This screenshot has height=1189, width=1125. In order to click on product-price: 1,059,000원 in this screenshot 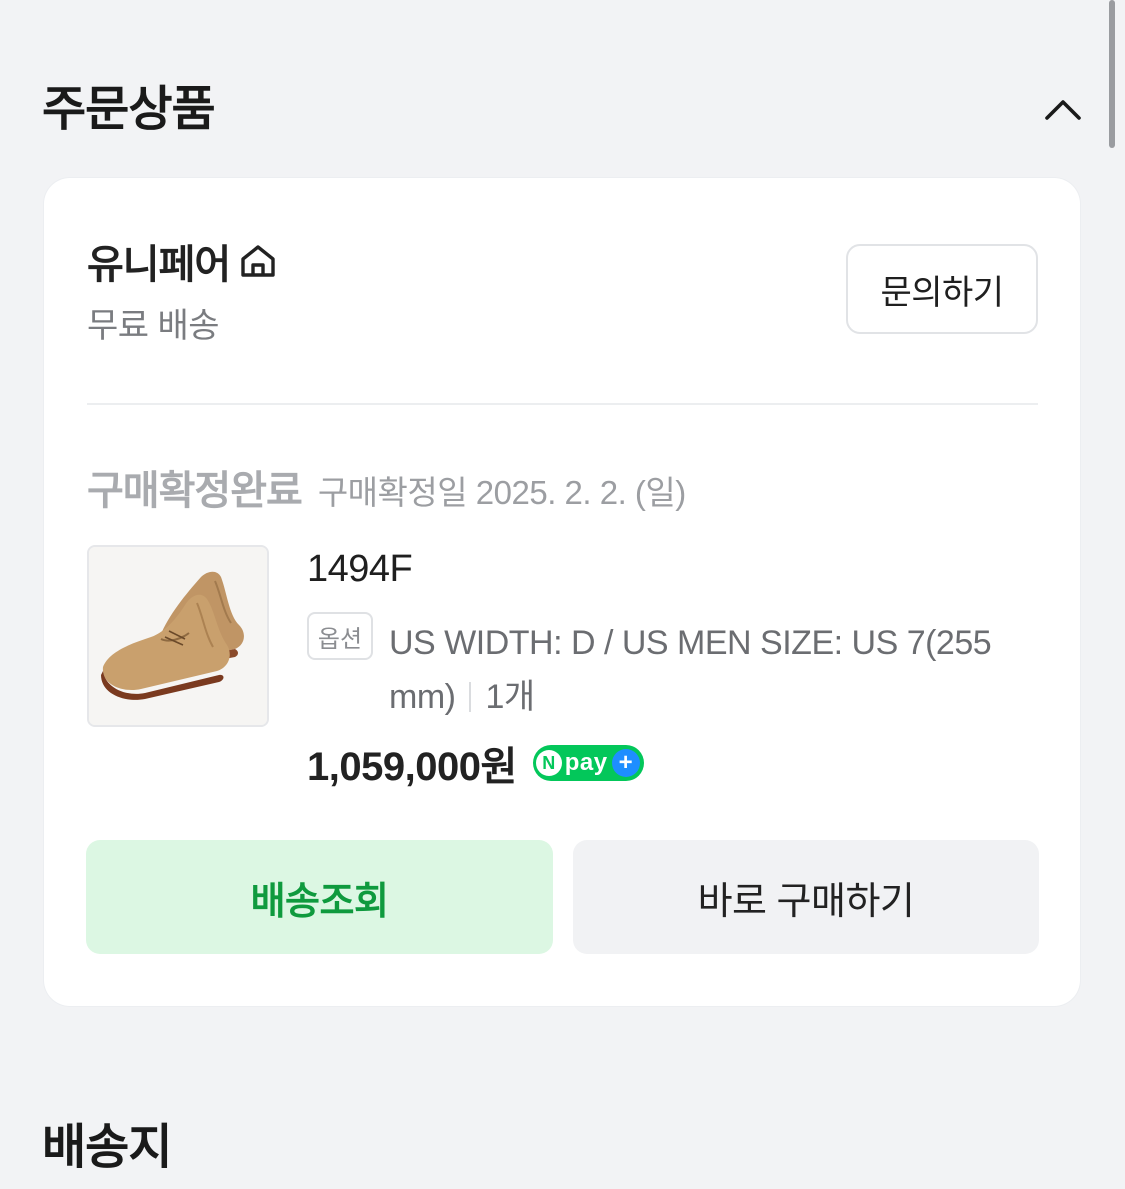, I will do `click(412, 767)`.